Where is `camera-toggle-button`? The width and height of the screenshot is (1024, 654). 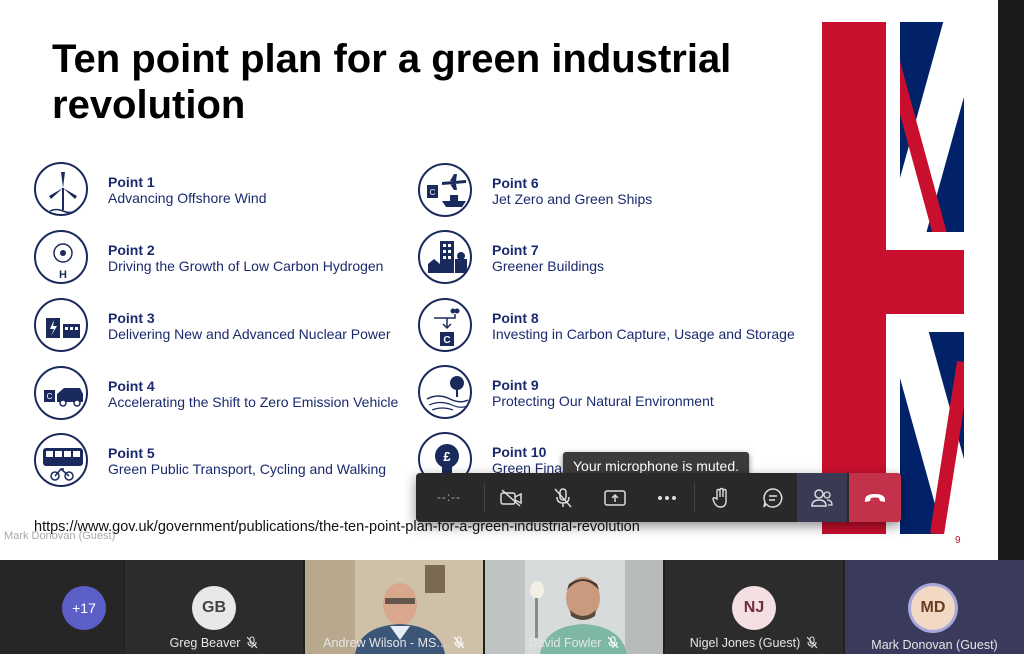
camera-toggle-button is located at coordinates (511, 497).